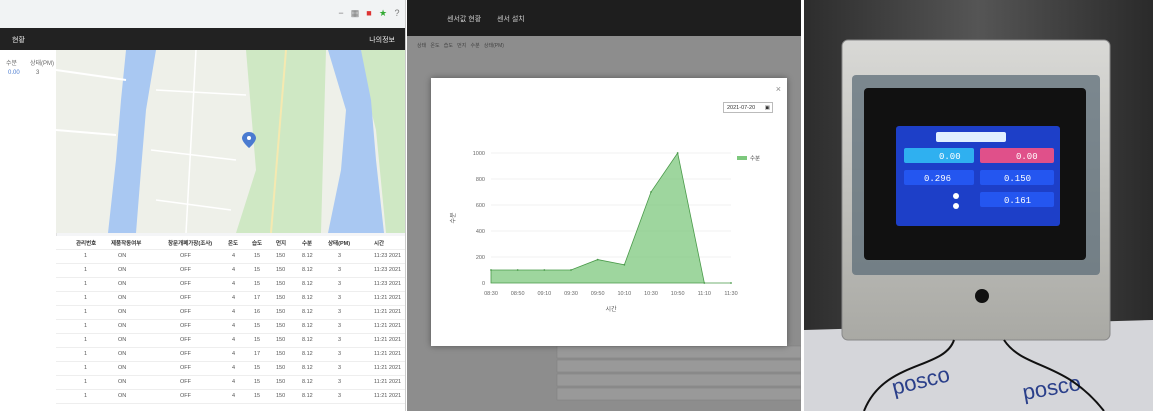  I want to click on map-view, so click(230, 141).